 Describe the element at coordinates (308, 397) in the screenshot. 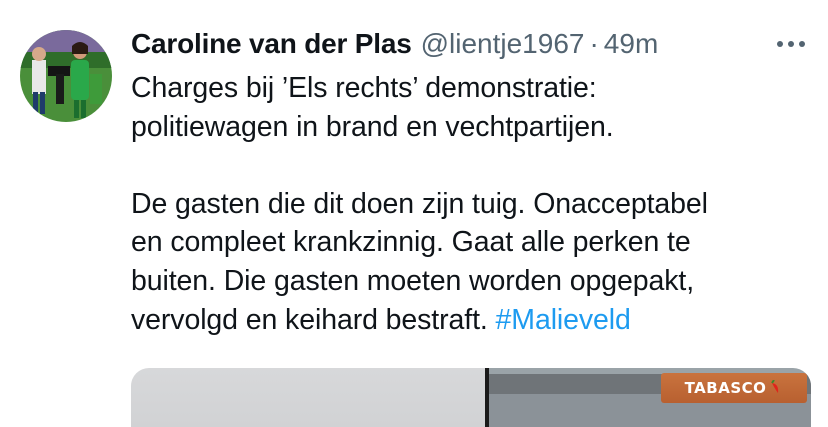

I see `media-image-left` at that location.